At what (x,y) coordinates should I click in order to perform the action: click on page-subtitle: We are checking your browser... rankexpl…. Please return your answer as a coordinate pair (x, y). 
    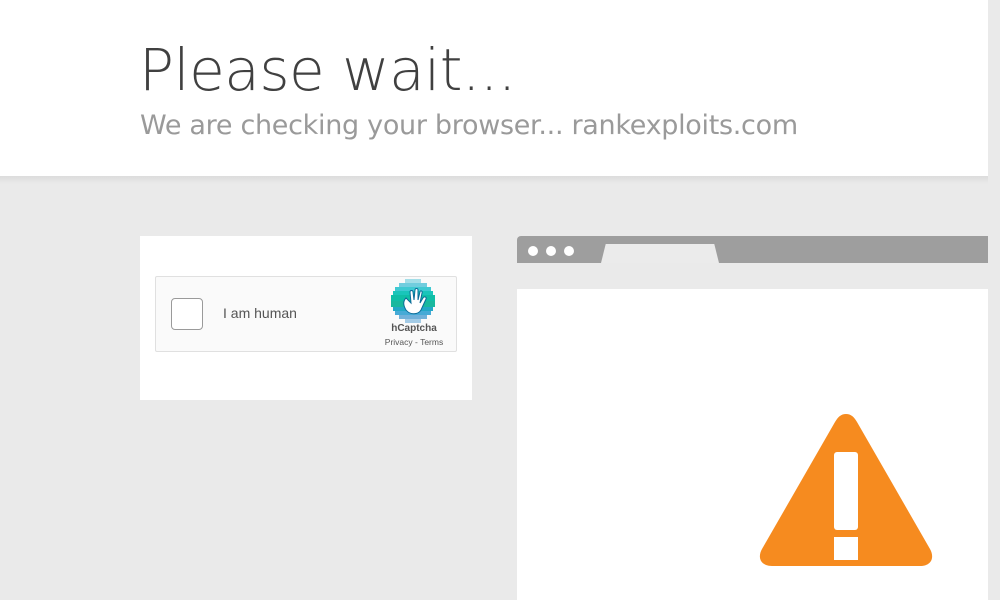
    Looking at the image, I should click on (469, 125).